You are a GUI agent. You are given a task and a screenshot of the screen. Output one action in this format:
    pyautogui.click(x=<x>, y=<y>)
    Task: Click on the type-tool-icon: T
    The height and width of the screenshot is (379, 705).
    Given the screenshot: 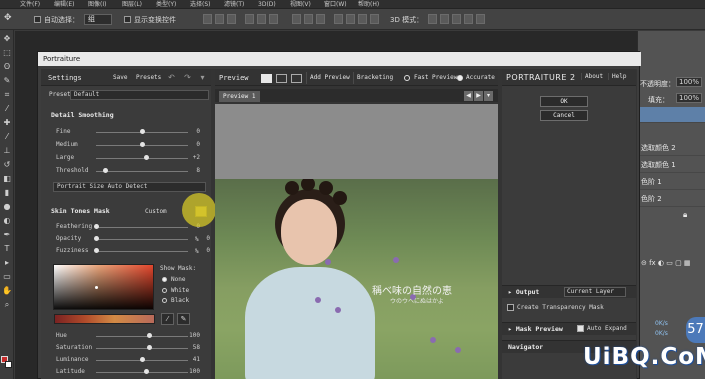 What is the action you would take?
    pyautogui.click(x=7, y=249)
    